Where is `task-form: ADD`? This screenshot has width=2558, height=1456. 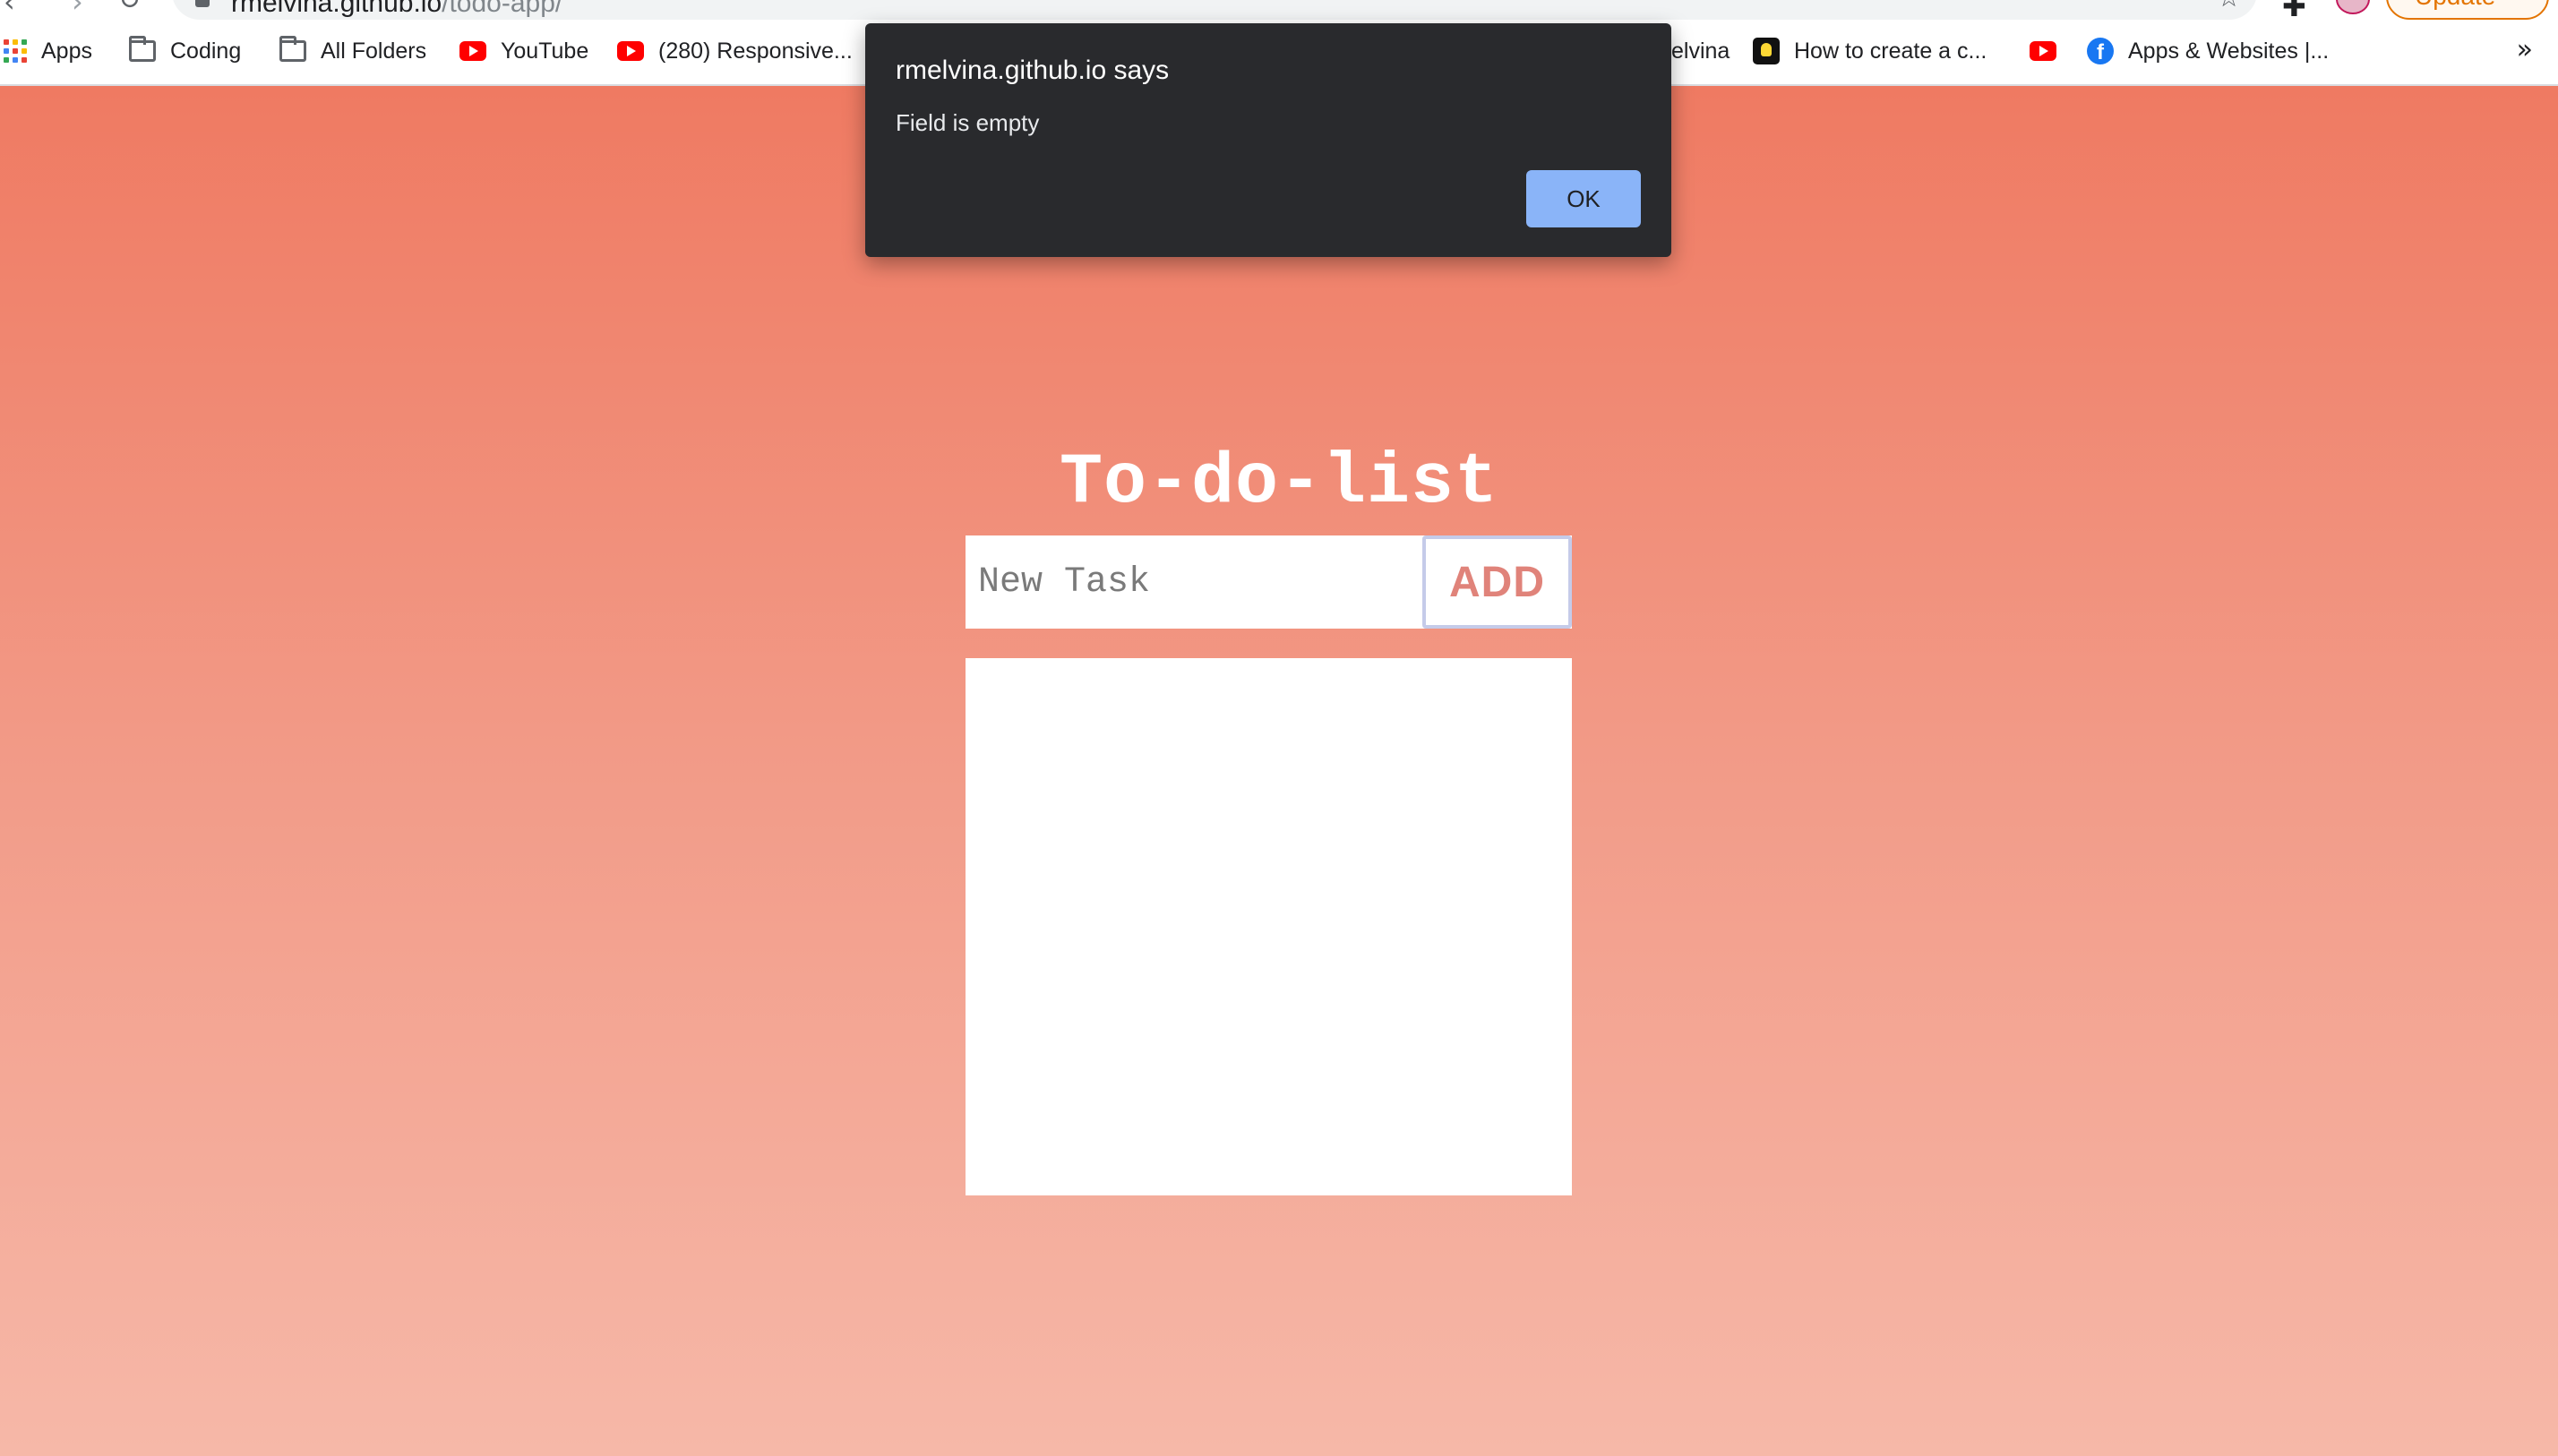 task-form: ADD is located at coordinates (1269, 582).